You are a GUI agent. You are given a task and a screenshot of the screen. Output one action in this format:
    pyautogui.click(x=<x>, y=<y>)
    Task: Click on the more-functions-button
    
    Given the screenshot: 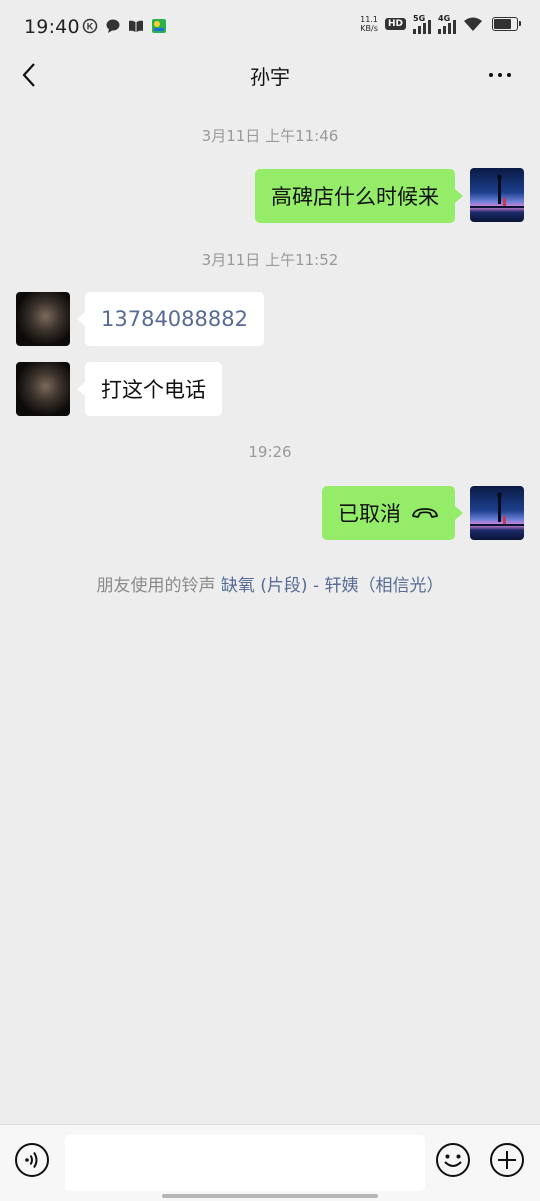 What is the action you would take?
    pyautogui.click(x=507, y=1160)
    